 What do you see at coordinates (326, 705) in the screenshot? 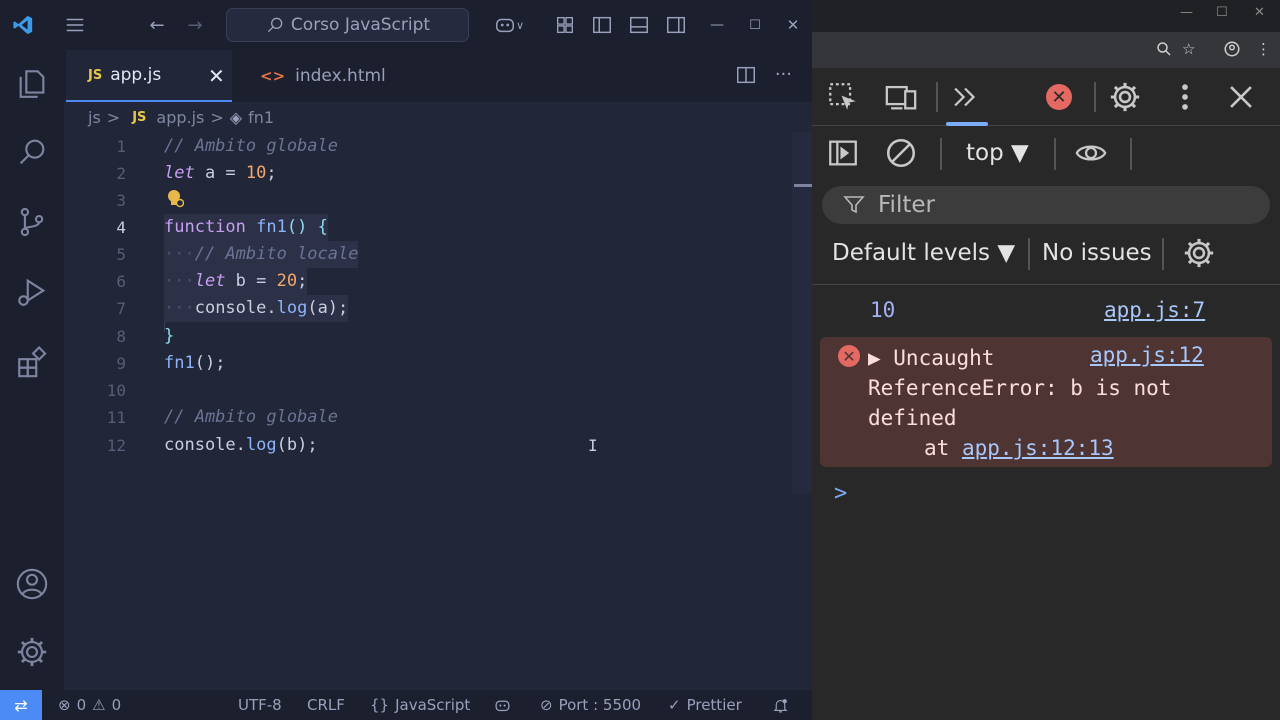
I see `eol-indicator: CRLF` at bounding box center [326, 705].